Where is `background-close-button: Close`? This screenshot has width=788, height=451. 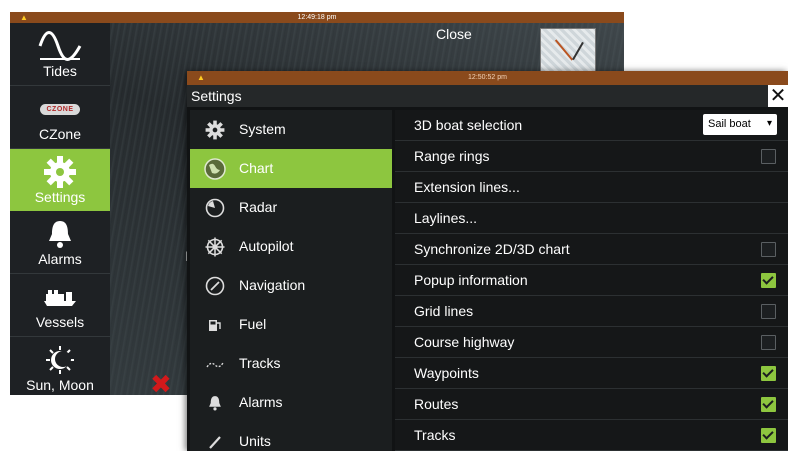
background-close-button: Close is located at coordinates (454, 34).